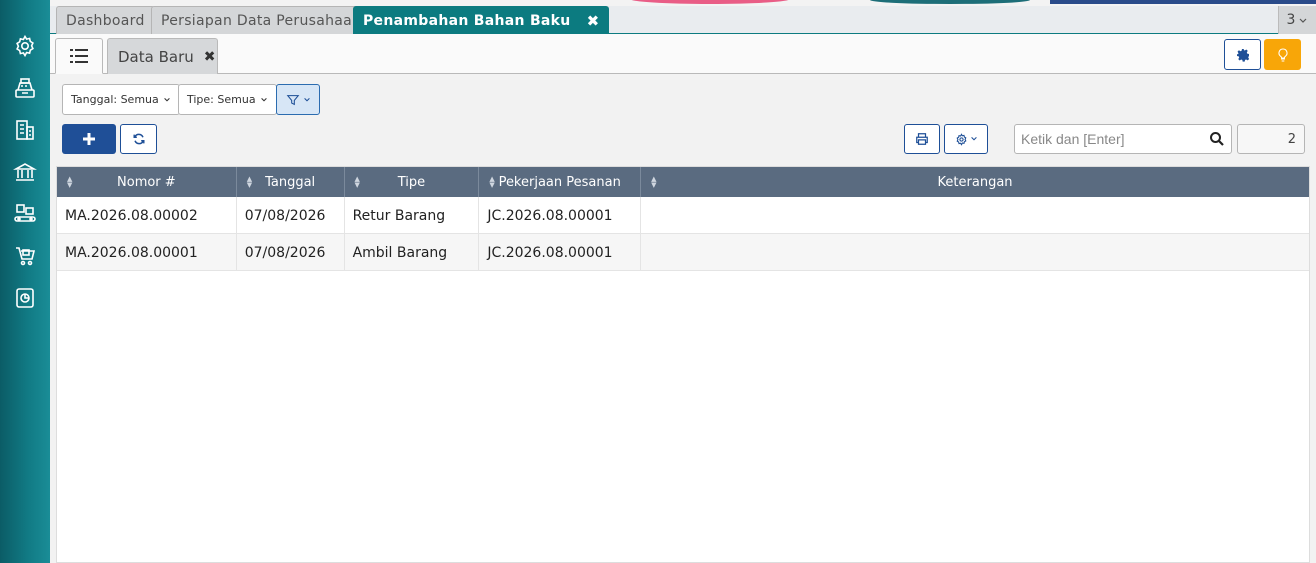 This screenshot has width=1316, height=563. I want to click on bank-icon, so click(25, 172).